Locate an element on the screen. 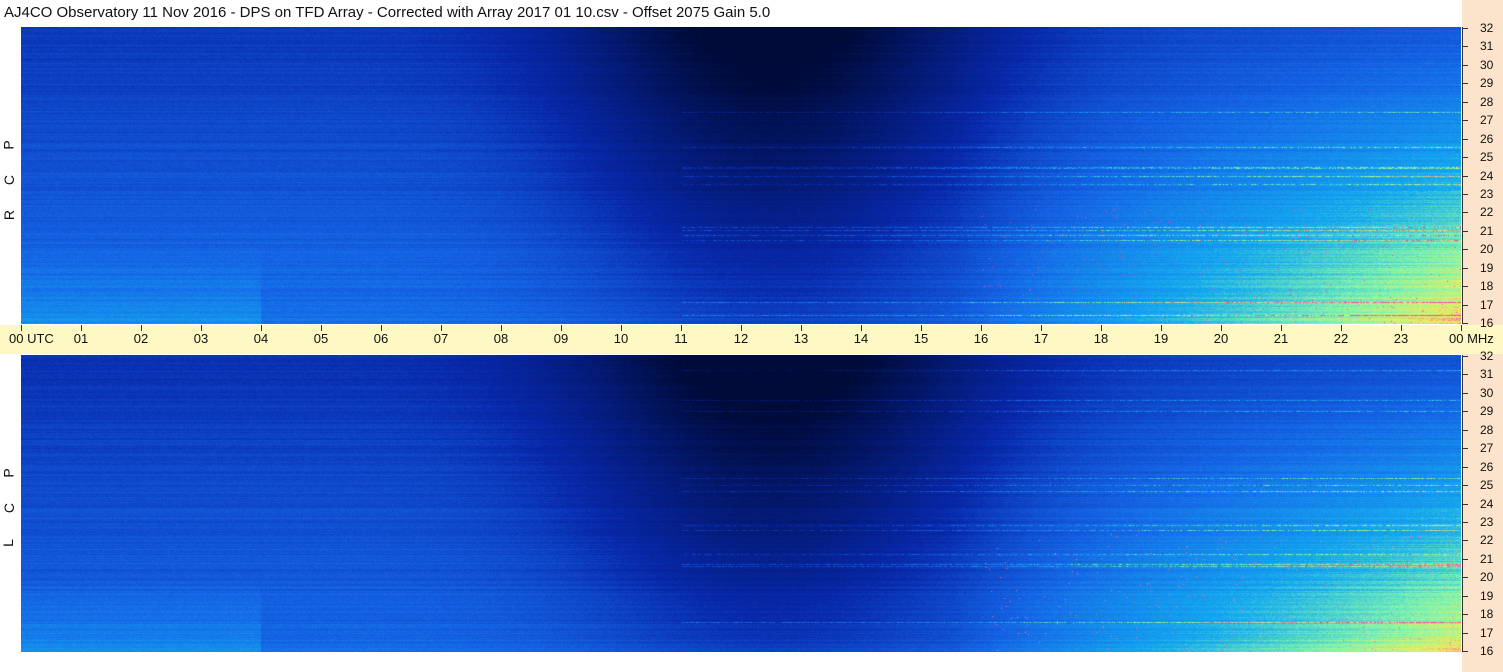 This screenshot has width=1503, height=672. utc-tick-label: 10 is located at coordinates (621, 338).